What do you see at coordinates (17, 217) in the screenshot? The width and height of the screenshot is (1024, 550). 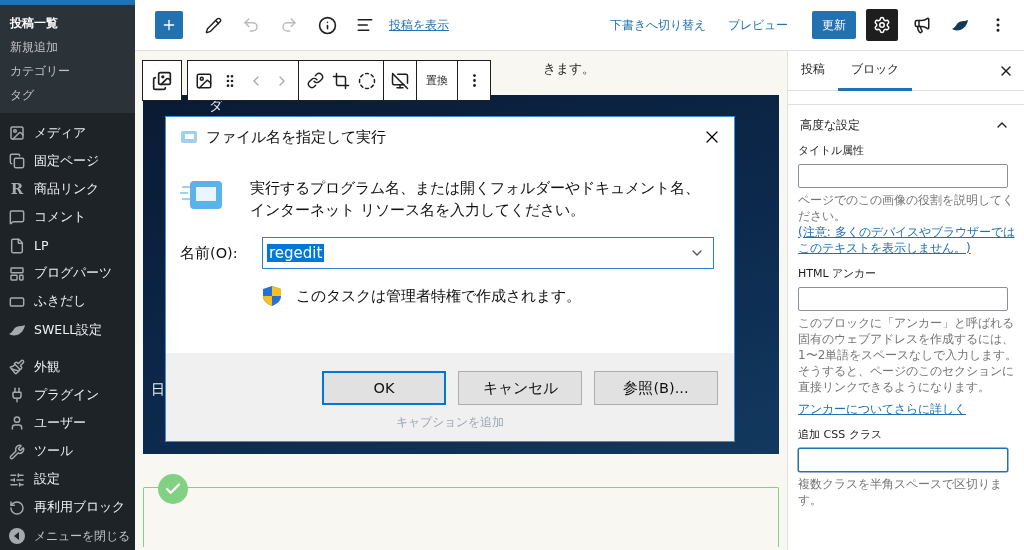 I see `speech-bubble-icon` at bounding box center [17, 217].